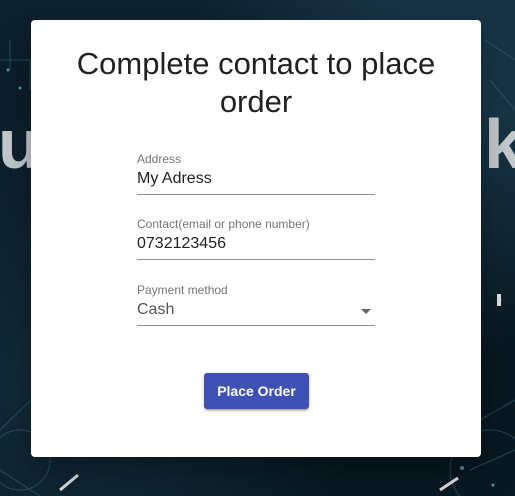  I want to click on payment-field: Payment method Cash, so click(256, 304).